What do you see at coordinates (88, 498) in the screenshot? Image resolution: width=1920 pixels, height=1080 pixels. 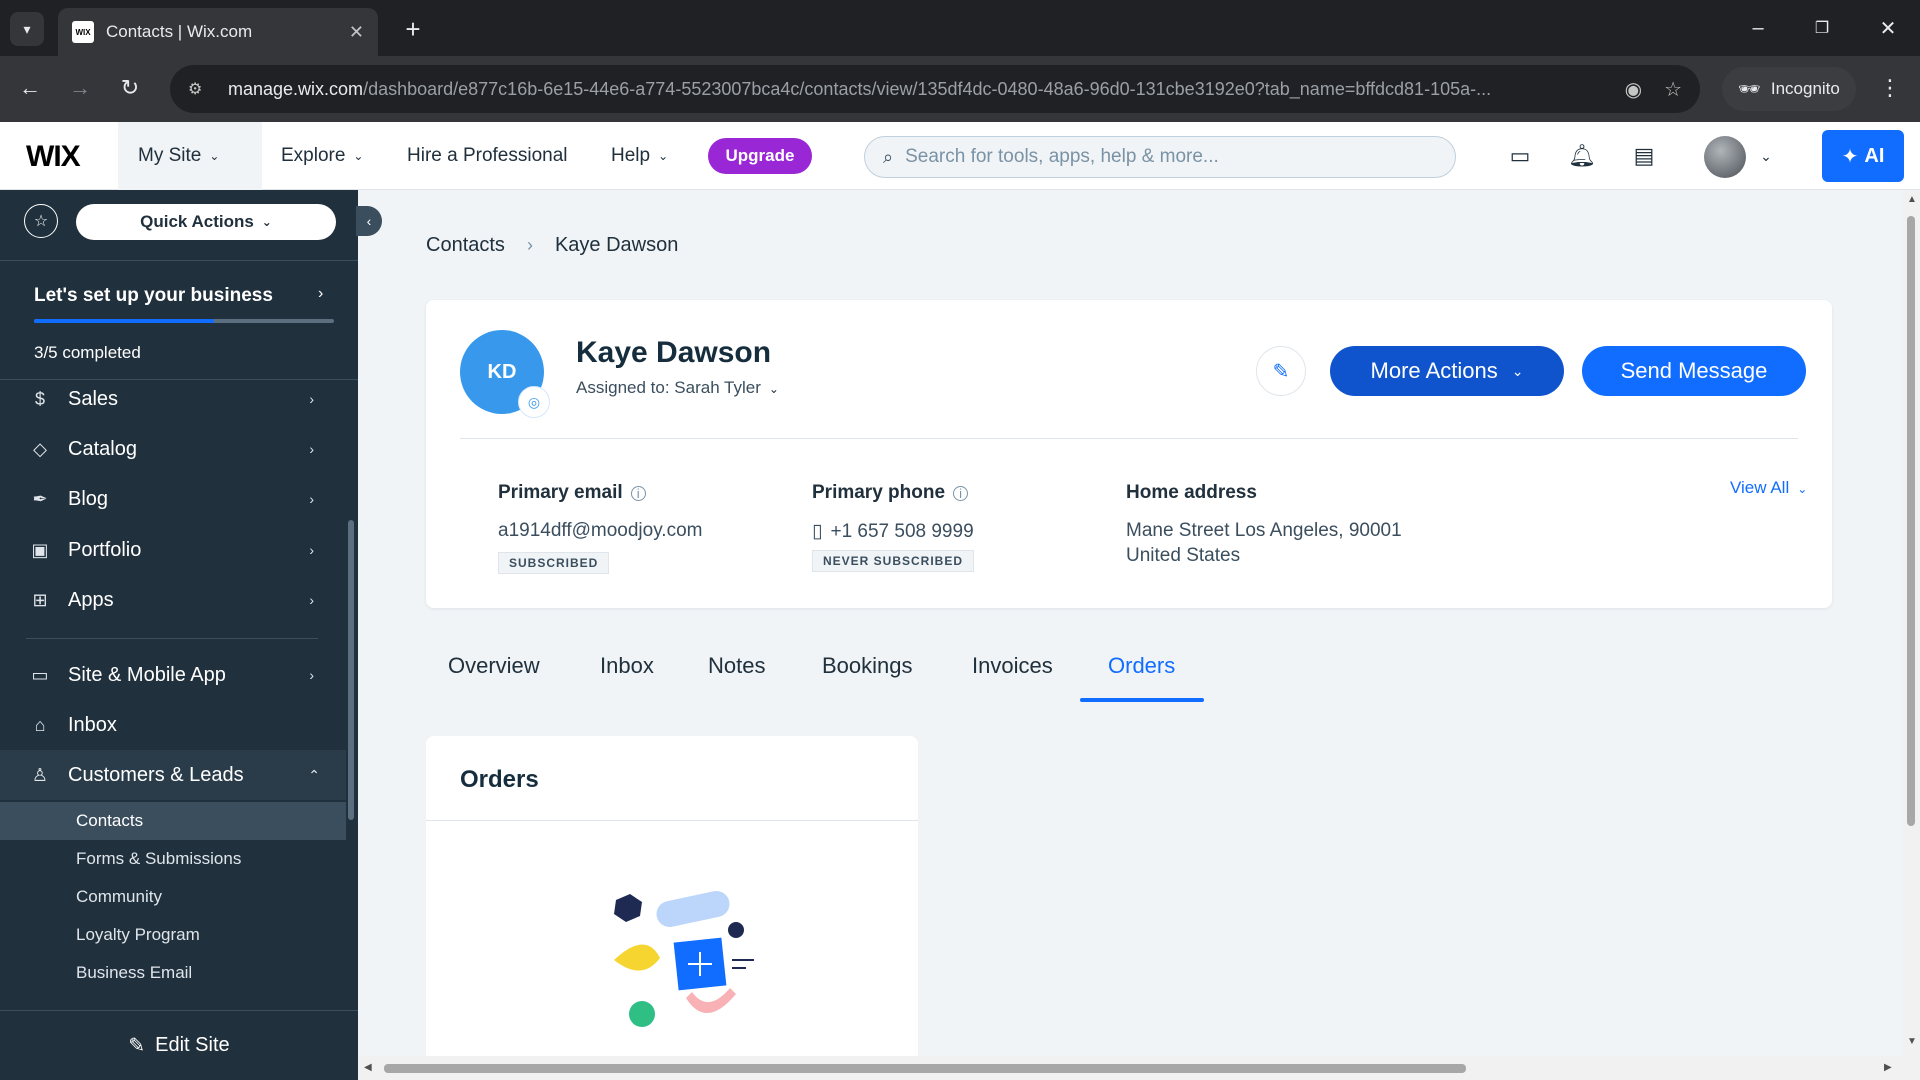 I see `sidebar-item-label: Blog` at bounding box center [88, 498].